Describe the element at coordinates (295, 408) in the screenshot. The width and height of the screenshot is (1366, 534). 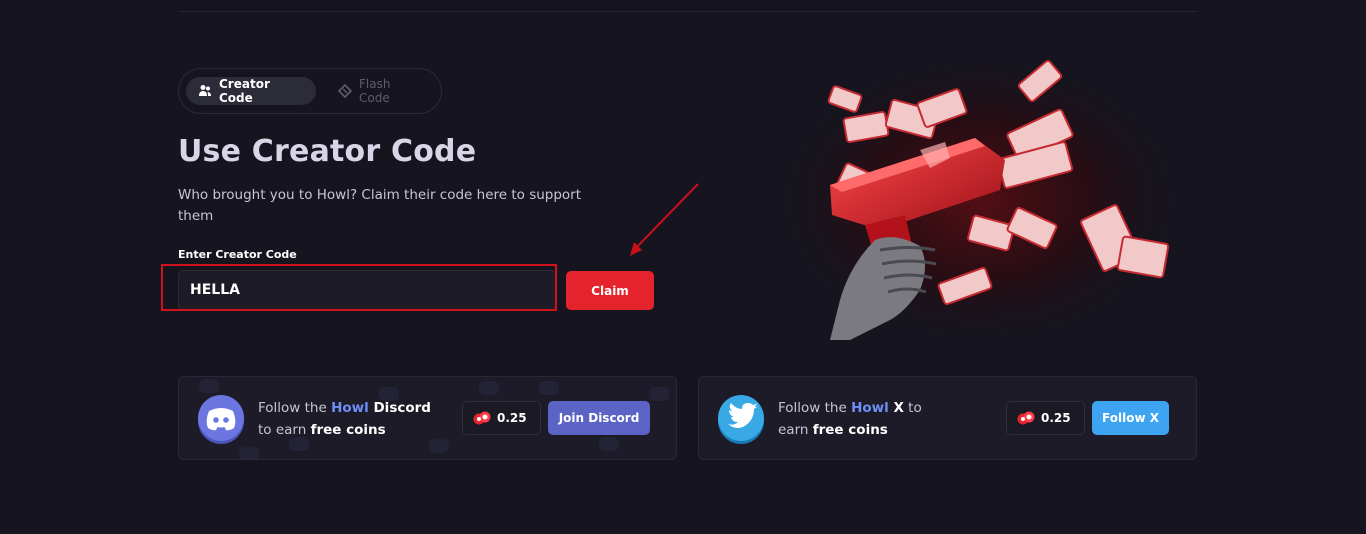
I see `discord-line1-prefix: Follow the` at that location.